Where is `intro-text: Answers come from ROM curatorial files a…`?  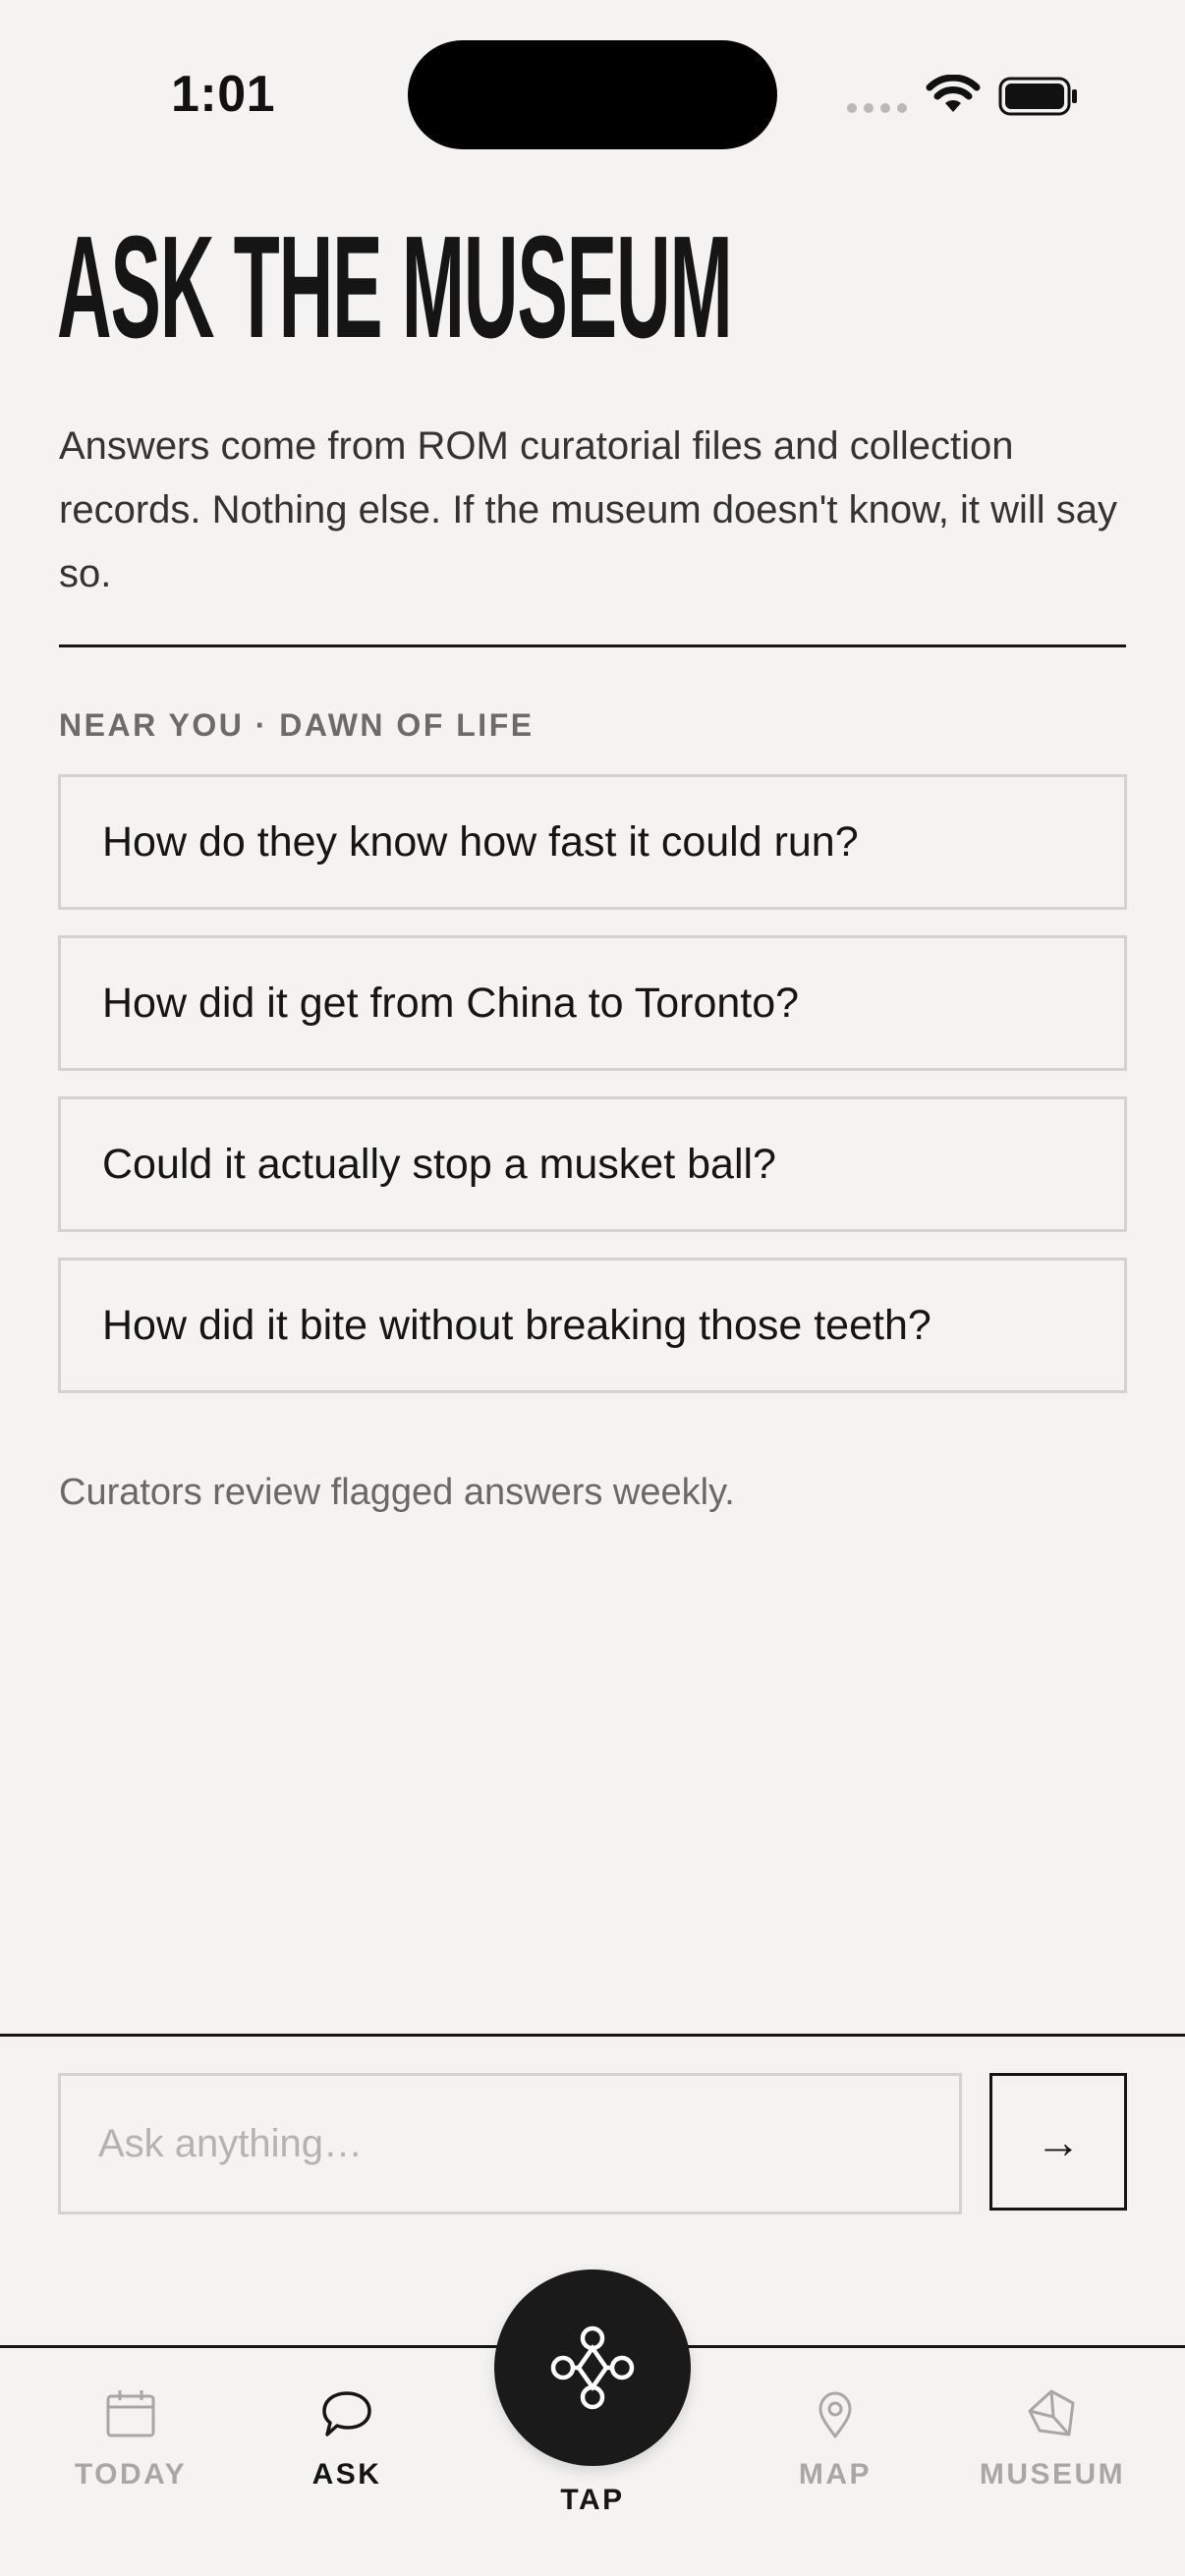
intro-text: Answers come from ROM curatorial files a… is located at coordinates (589, 509).